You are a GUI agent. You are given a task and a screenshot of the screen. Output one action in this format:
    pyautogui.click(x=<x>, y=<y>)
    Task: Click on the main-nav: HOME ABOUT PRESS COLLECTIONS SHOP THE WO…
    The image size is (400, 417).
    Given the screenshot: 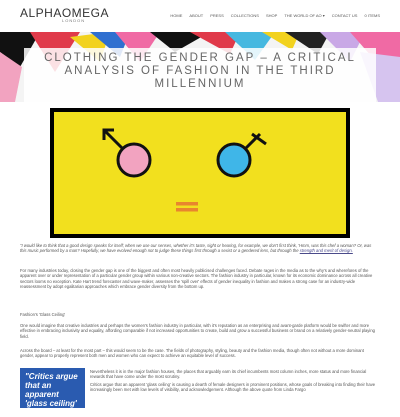 What is the action you would take?
    pyautogui.click(x=275, y=15)
    